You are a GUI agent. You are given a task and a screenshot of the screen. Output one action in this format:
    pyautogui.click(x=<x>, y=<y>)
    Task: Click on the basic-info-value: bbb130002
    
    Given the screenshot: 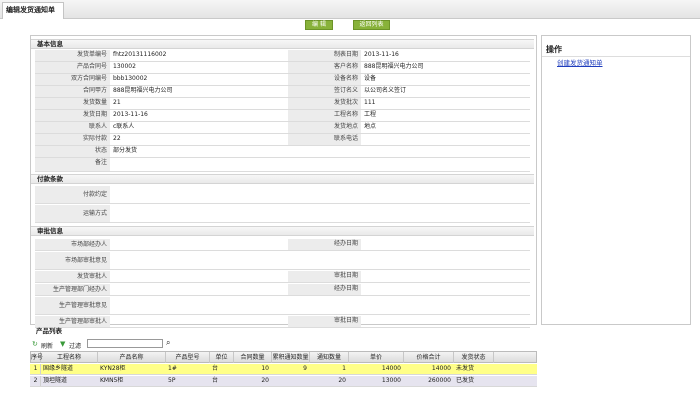 What is the action you would take?
    pyautogui.click(x=130, y=78)
    